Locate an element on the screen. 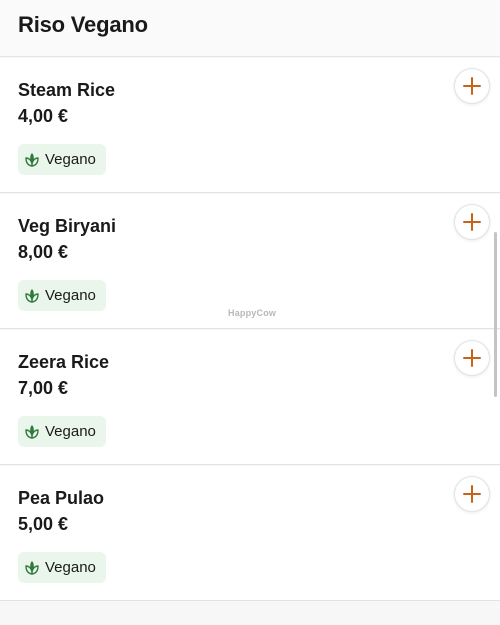 Image resolution: width=500 pixels, height=625 pixels. item-price: 7,00 € is located at coordinates (43, 388).